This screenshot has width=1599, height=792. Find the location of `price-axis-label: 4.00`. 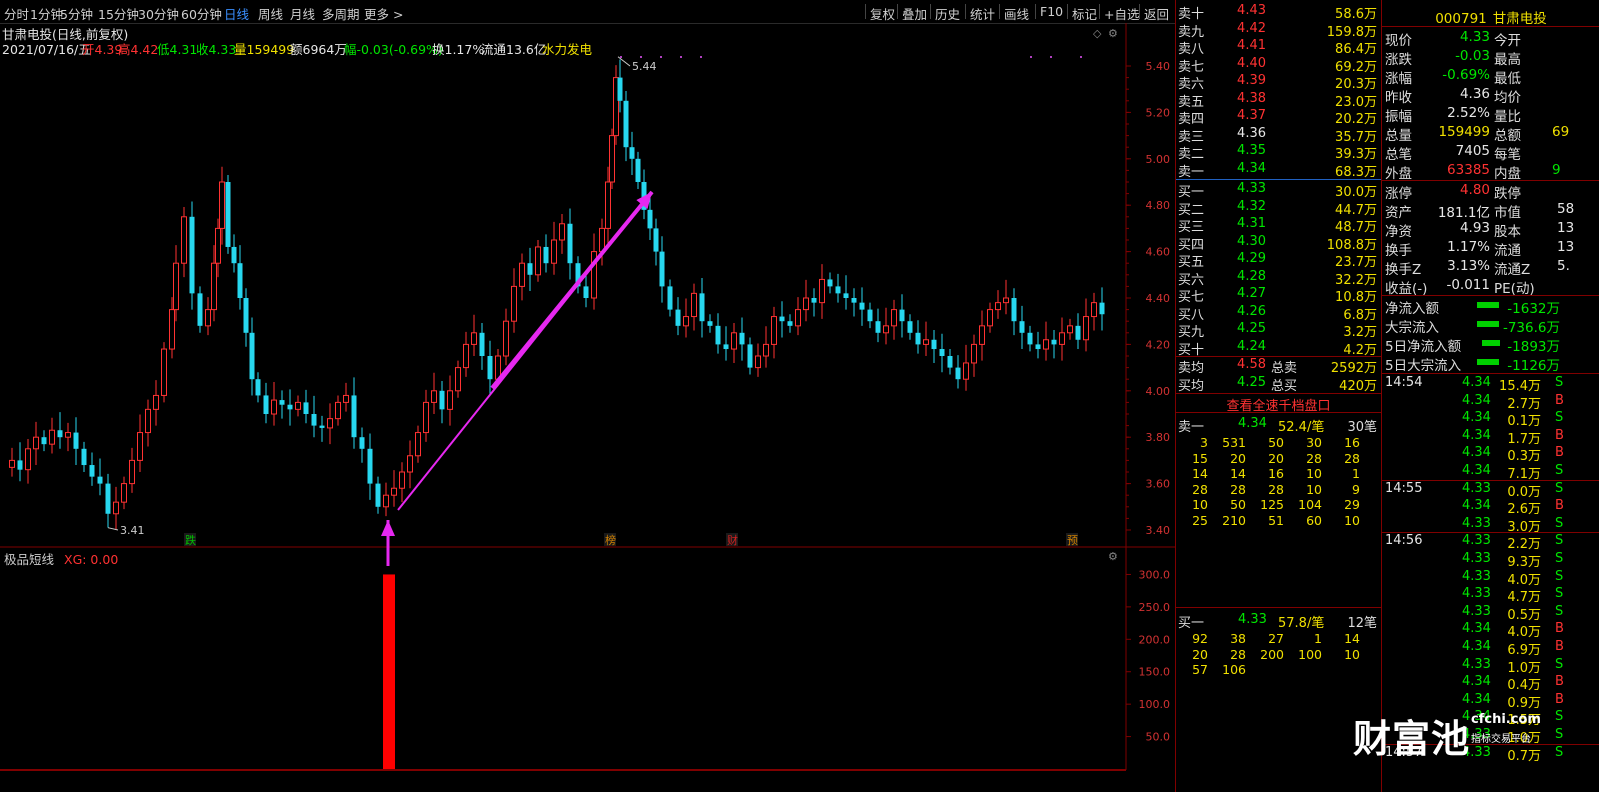

price-axis-label: 4.00 is located at coordinates (1158, 391).